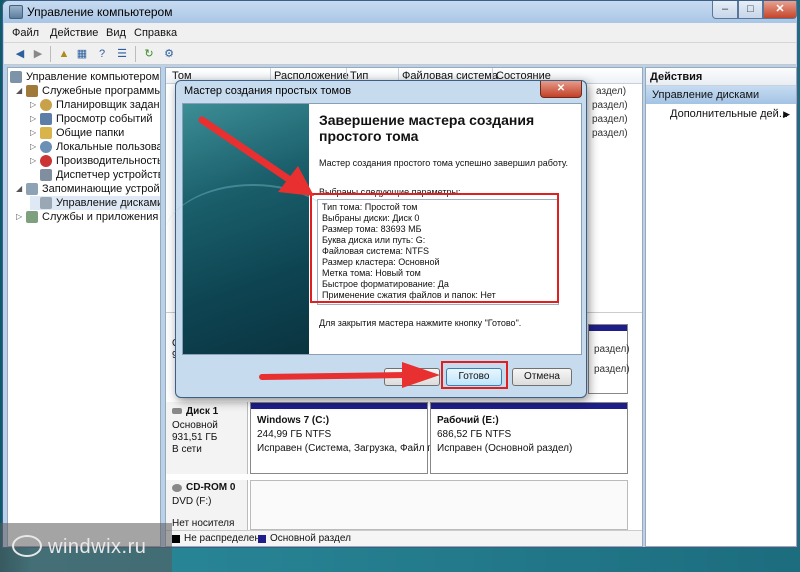 This screenshot has height=572, width=800. I want to click on window-title: Управление компьютером, so click(100, 12).